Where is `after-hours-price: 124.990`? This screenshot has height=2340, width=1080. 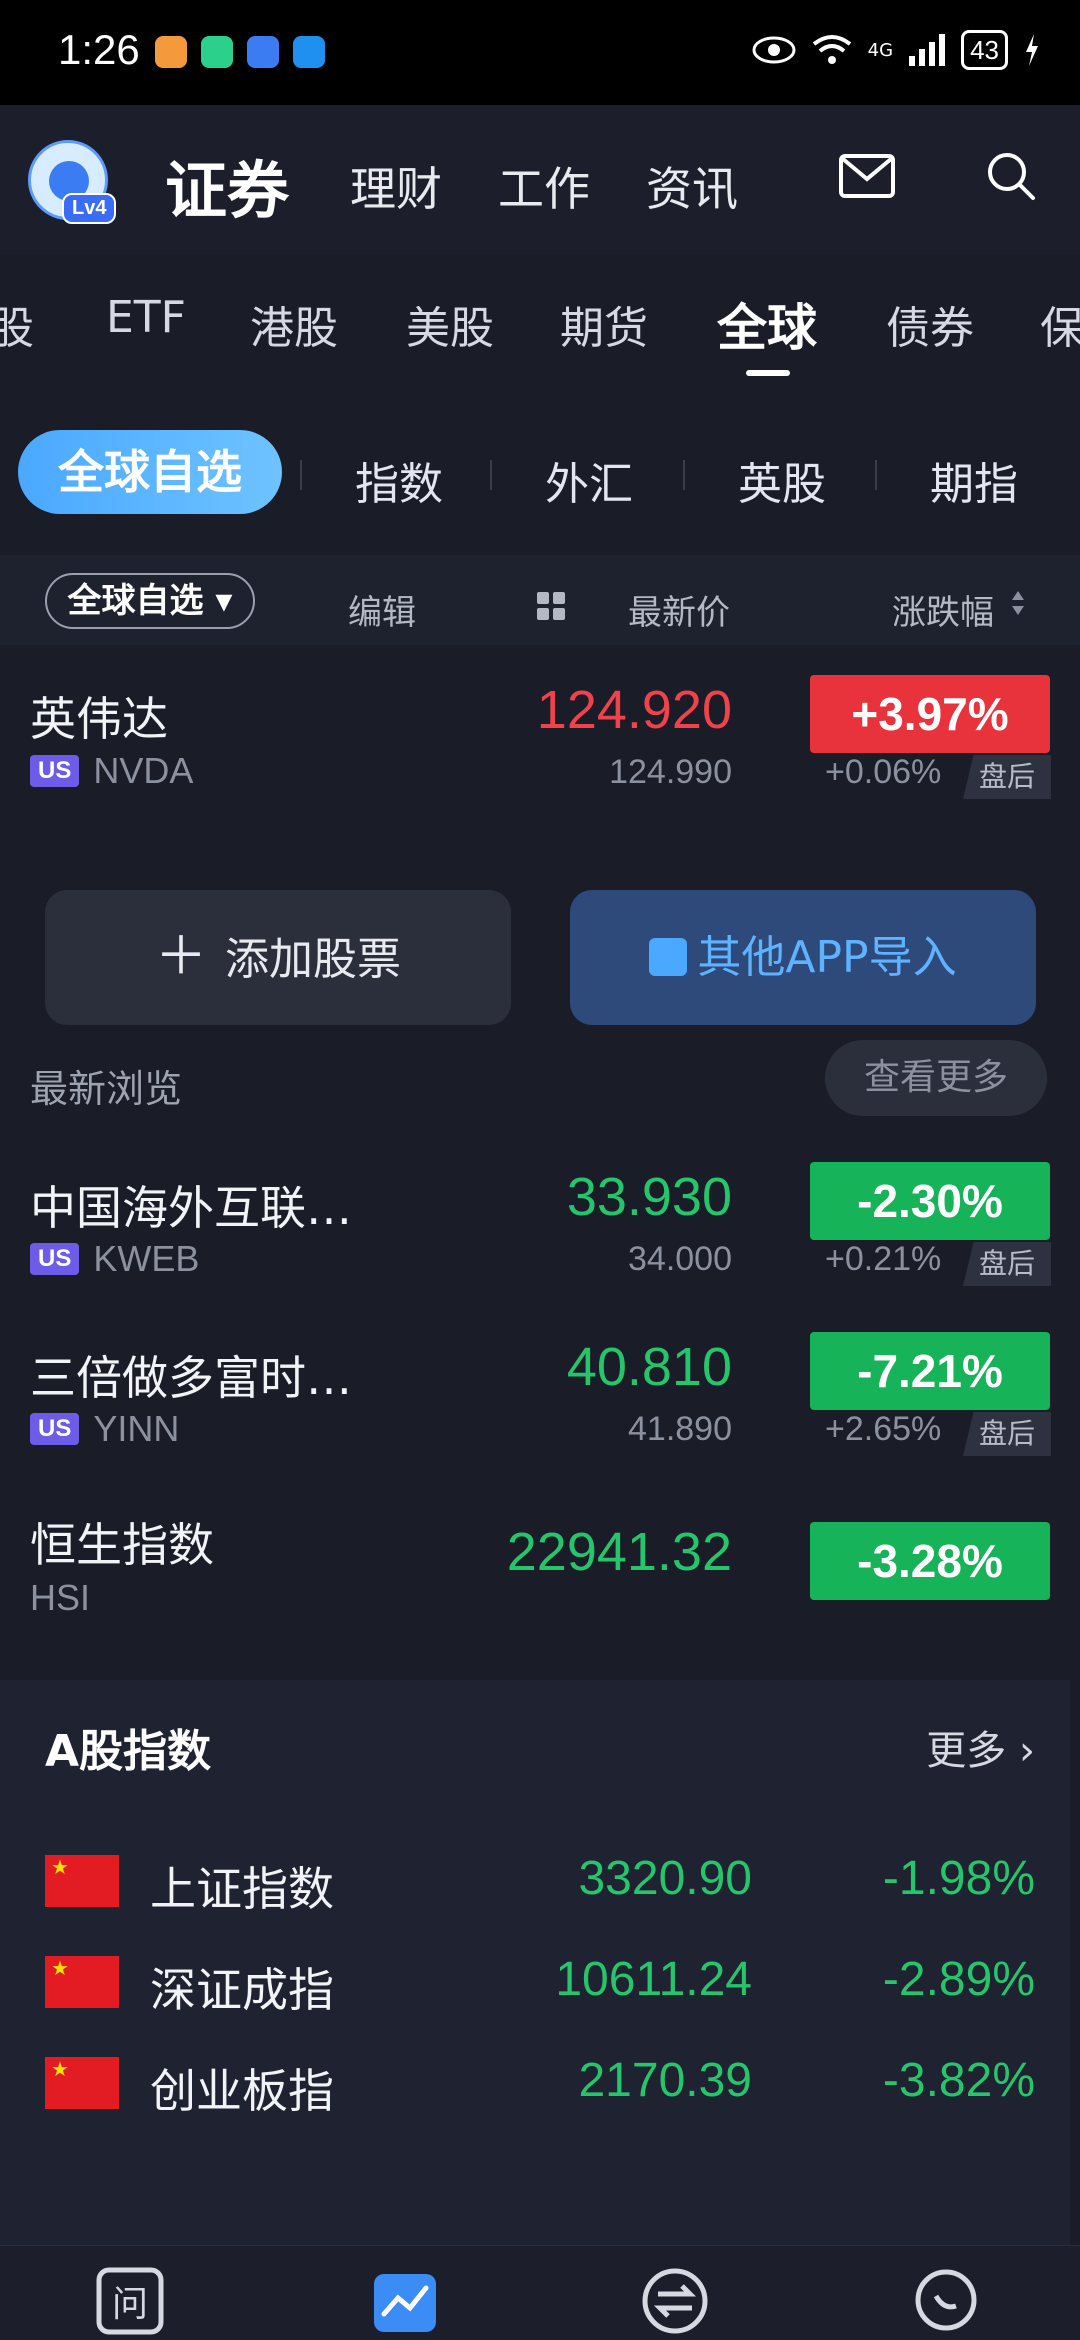 after-hours-price: 124.990 is located at coordinates (670, 772).